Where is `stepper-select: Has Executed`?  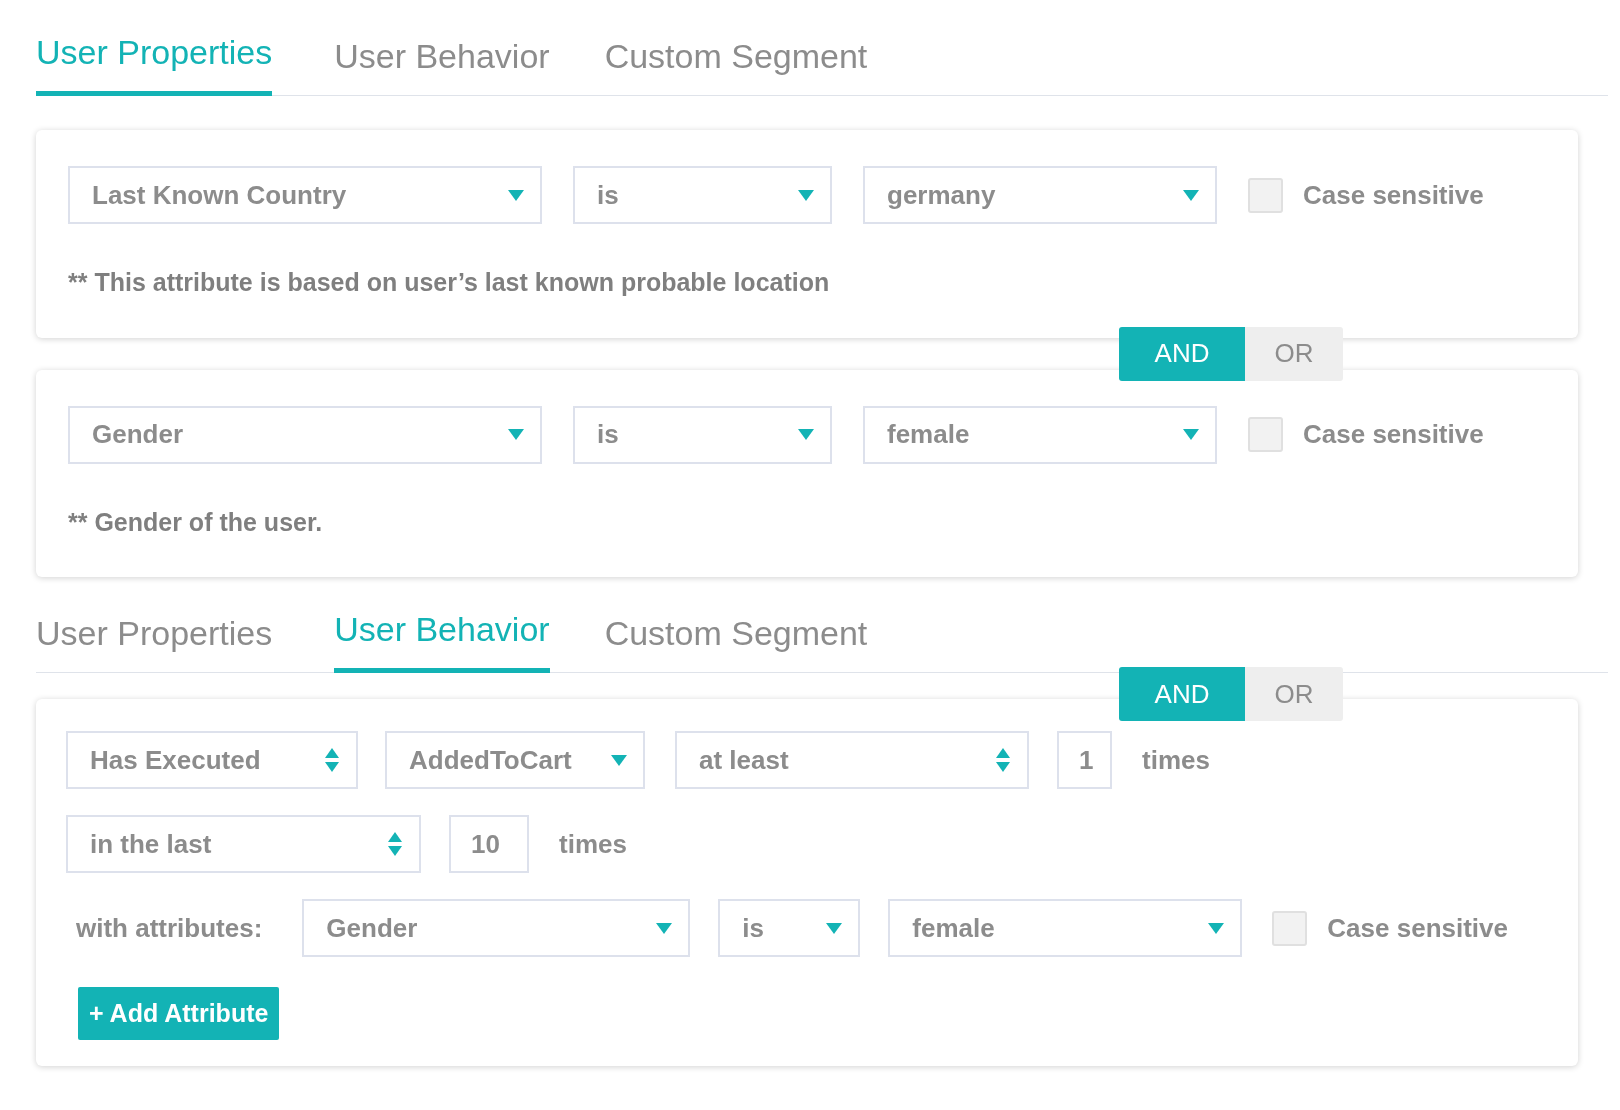
stepper-select: Has Executed is located at coordinates (212, 760).